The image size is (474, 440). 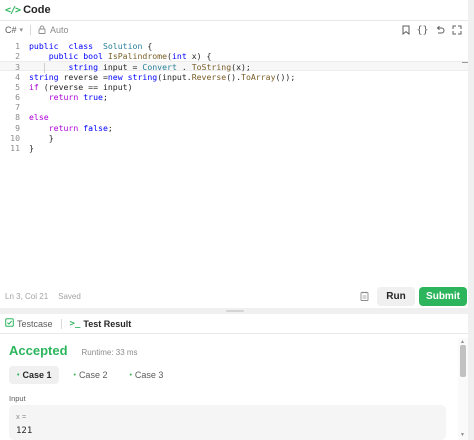 What do you see at coordinates (234, 66) in the screenshot?
I see `code-line: 3 string input = Convert . ToString(x);` at bounding box center [234, 66].